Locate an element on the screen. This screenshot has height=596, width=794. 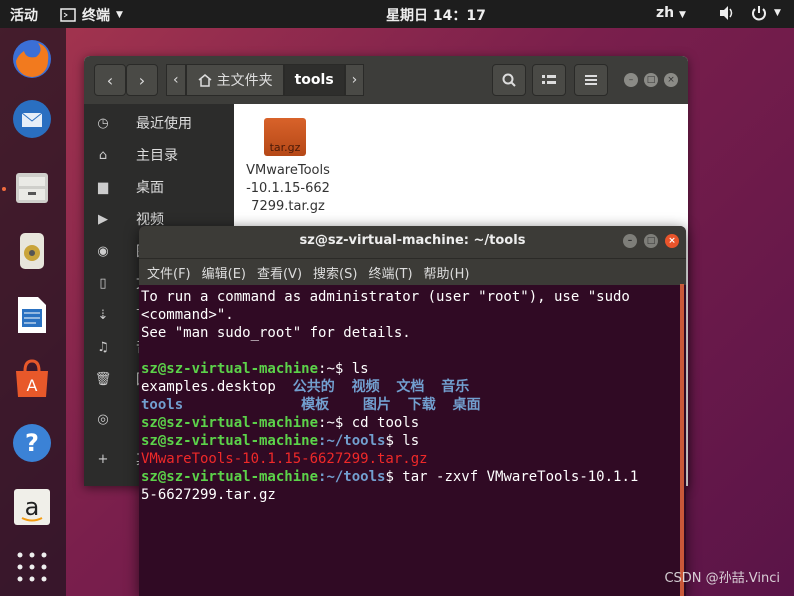
ls-archive-file: VMwareTools-10.1.15-6627299.tar.gz is located at coordinates (284, 459).